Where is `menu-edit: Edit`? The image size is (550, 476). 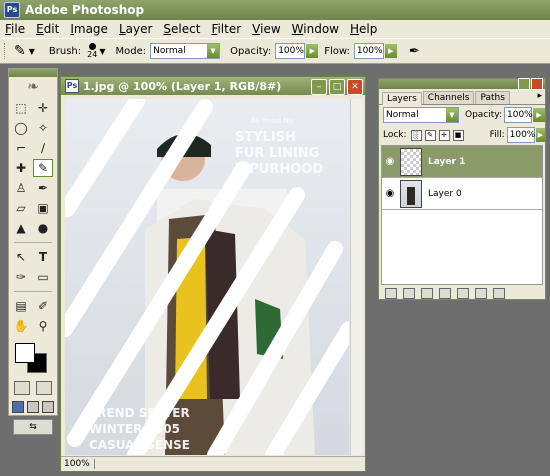 menu-edit: Edit is located at coordinates (48, 29).